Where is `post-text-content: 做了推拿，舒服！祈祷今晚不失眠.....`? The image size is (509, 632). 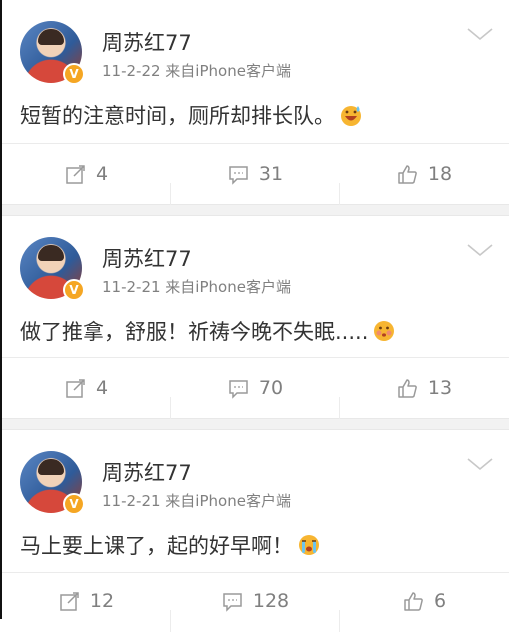
post-text-content: 做了推拿，舒服！祈祷今晚不失眠..... is located at coordinates (194, 332).